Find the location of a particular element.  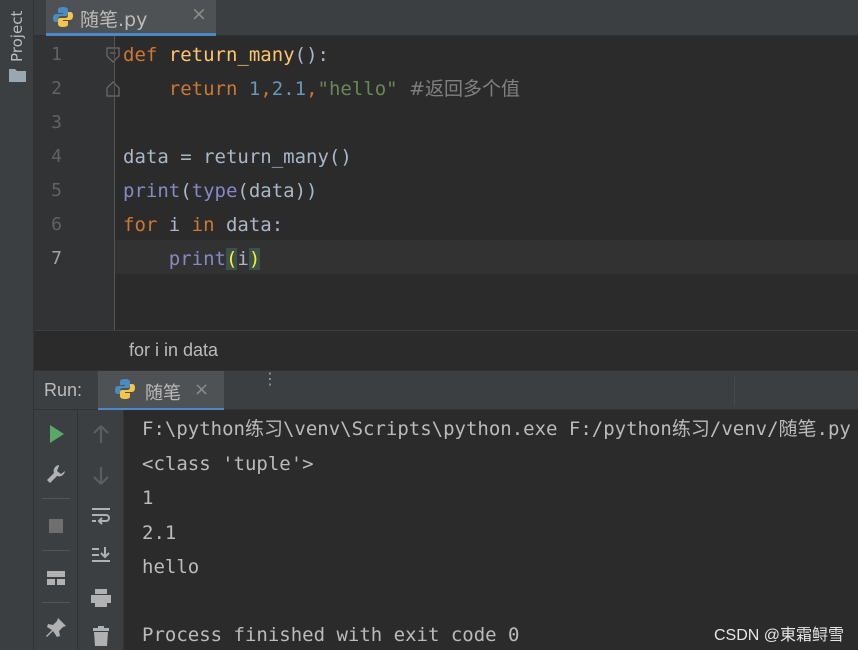

python-run-icon is located at coordinates (125, 389).